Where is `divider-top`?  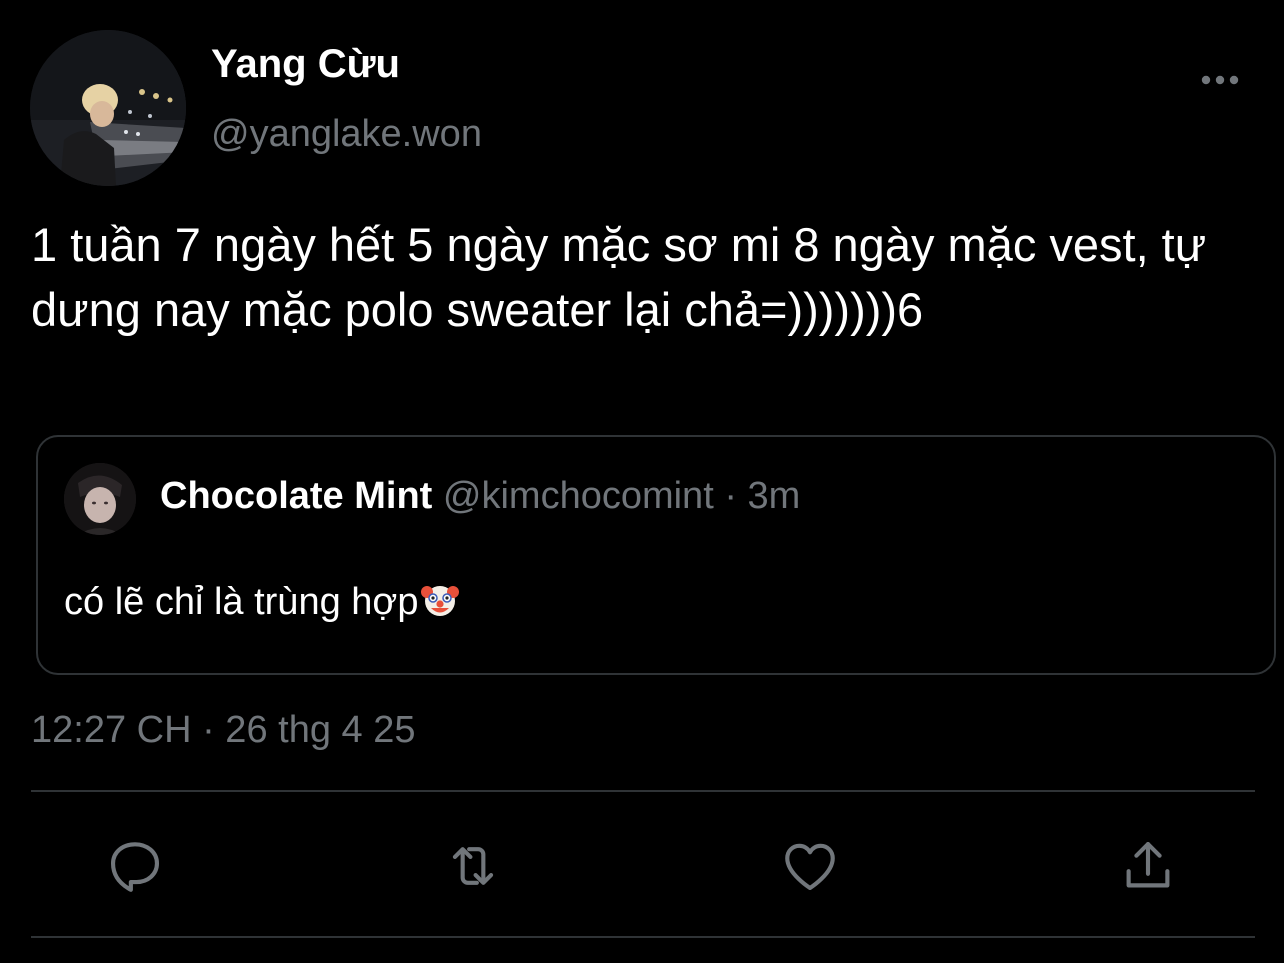 divider-top is located at coordinates (643, 791).